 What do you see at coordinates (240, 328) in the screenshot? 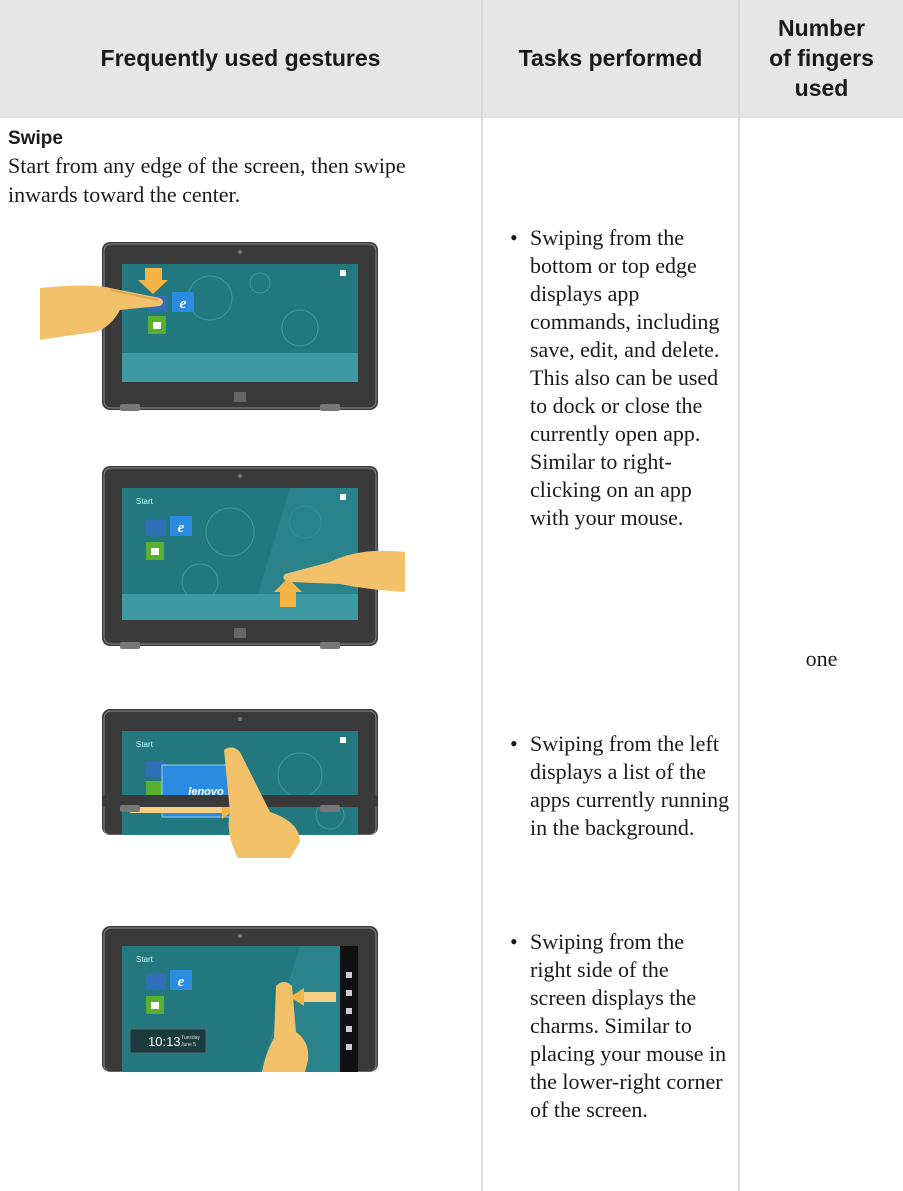
I see `illustration-swipe-top: e` at bounding box center [240, 328].